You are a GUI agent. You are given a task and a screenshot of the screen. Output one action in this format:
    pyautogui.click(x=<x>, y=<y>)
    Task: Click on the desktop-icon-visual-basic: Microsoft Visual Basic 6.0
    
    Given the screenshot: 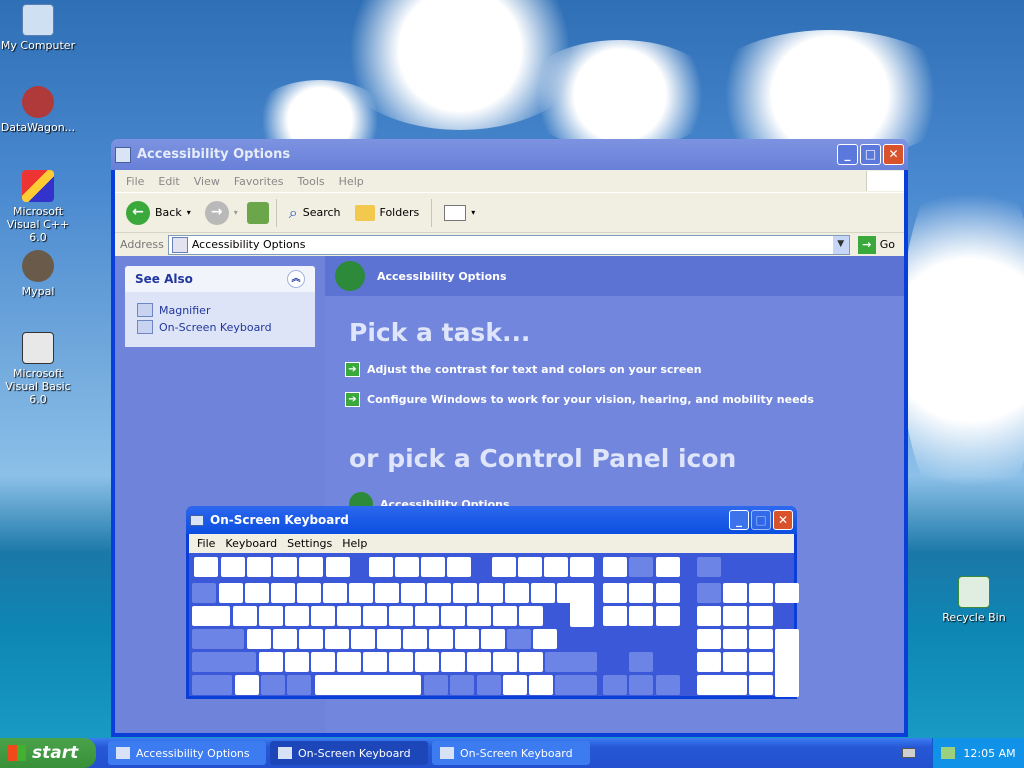 What is the action you would take?
    pyautogui.click(x=39, y=369)
    